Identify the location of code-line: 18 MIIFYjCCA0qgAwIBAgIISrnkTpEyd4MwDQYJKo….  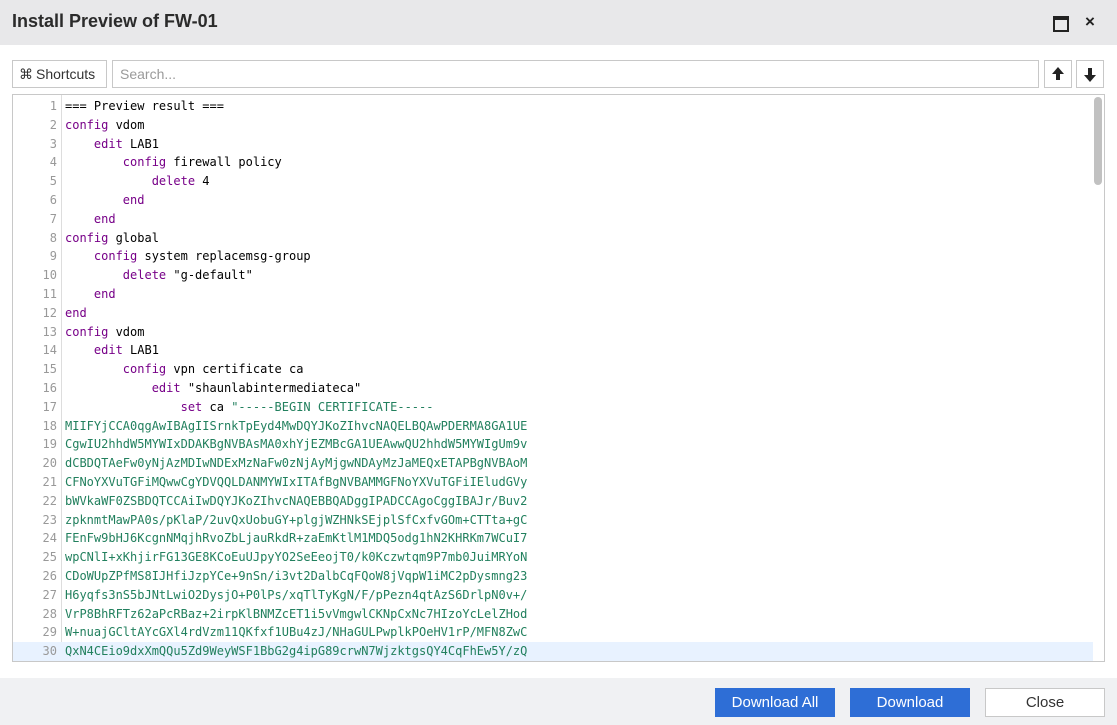
(553, 426).